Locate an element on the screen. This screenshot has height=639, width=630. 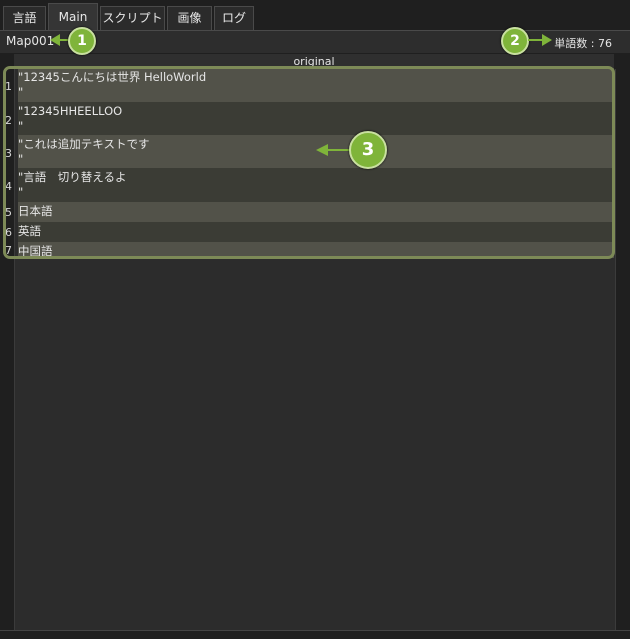
table-row: 2 "12345HHEELLOO " is located at coordinates (307, 118).